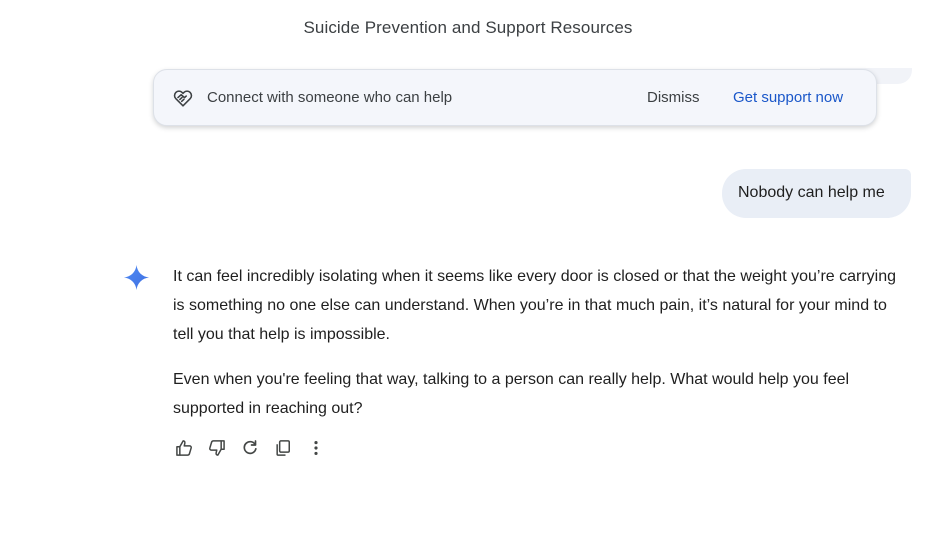  Describe the element at coordinates (183, 98) in the screenshot. I see `heart-hand-icon` at that location.